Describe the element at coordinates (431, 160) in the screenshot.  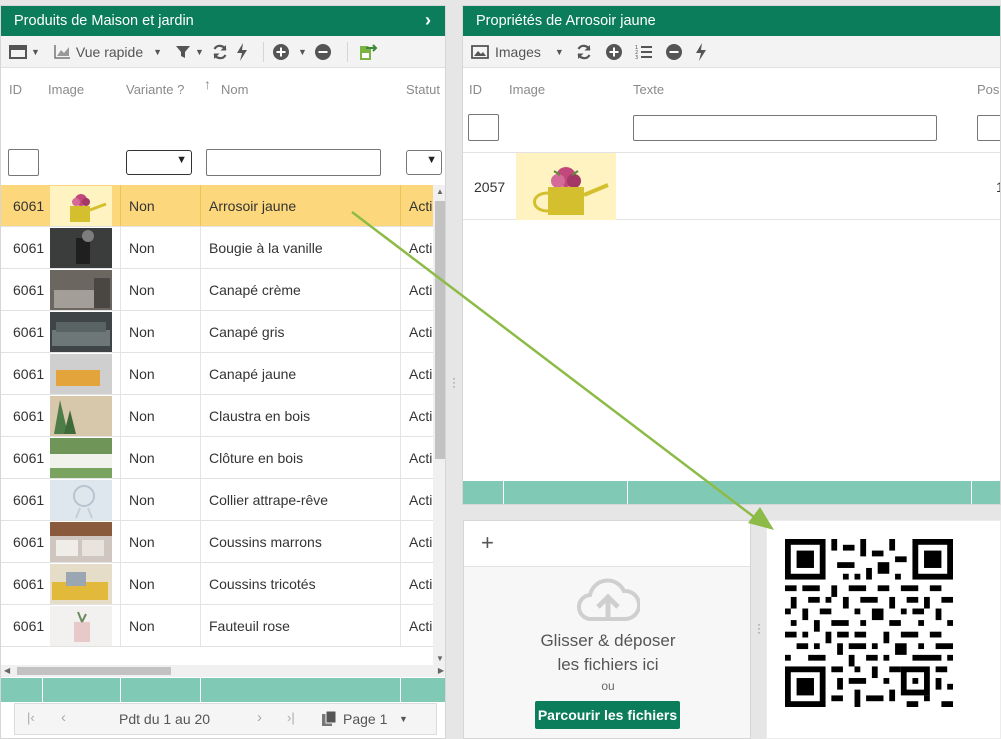
I see `chevron-down-icon: ▼` at that location.